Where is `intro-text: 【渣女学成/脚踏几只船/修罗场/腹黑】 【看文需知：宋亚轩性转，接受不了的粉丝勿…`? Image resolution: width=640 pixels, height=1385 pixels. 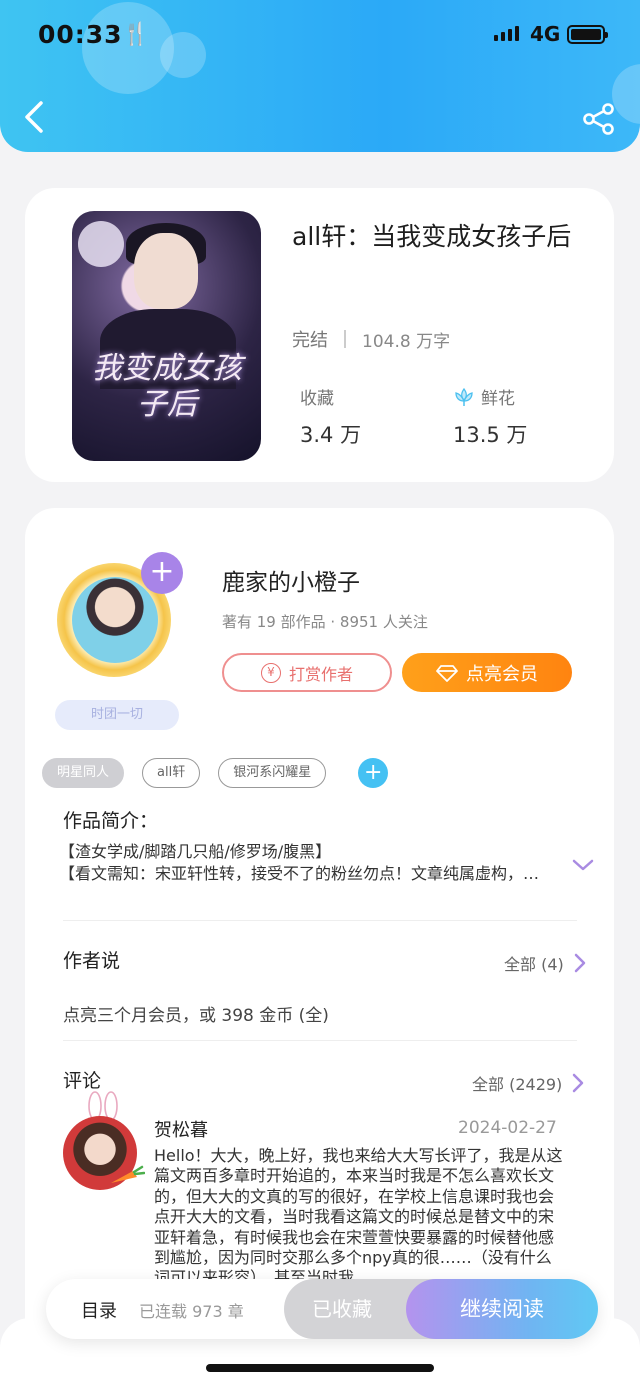
intro-text: 【渣女学成/脚踏几只船/修罗场/腹黑】 【看文需知：宋亚轩性转，接受不了的粉丝勿… is located at coordinates (309, 863).